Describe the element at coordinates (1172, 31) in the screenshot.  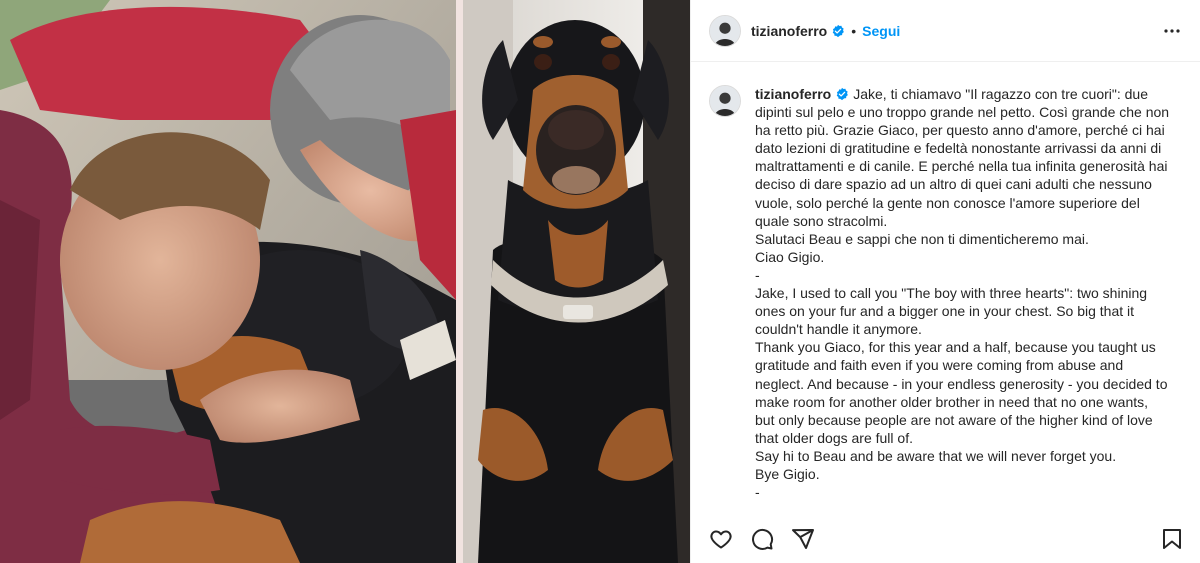
I see `more-options-icon` at that location.